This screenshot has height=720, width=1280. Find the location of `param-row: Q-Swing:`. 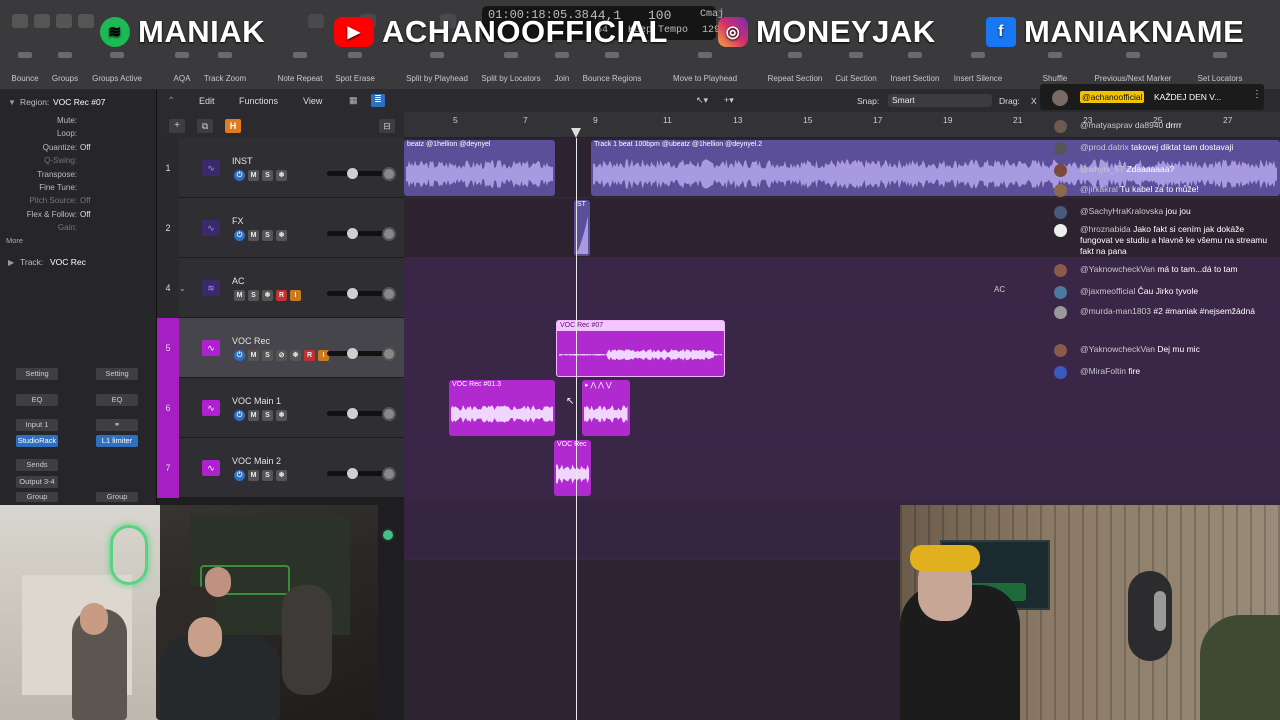

param-row: Q-Swing: is located at coordinates (78, 162).